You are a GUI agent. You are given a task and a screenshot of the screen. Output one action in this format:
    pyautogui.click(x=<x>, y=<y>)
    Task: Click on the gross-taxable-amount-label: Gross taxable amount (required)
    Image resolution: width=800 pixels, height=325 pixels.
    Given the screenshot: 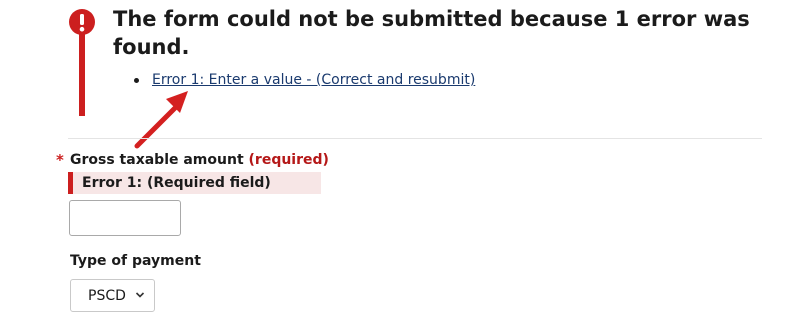 What is the action you would take?
    pyautogui.click(x=199, y=160)
    